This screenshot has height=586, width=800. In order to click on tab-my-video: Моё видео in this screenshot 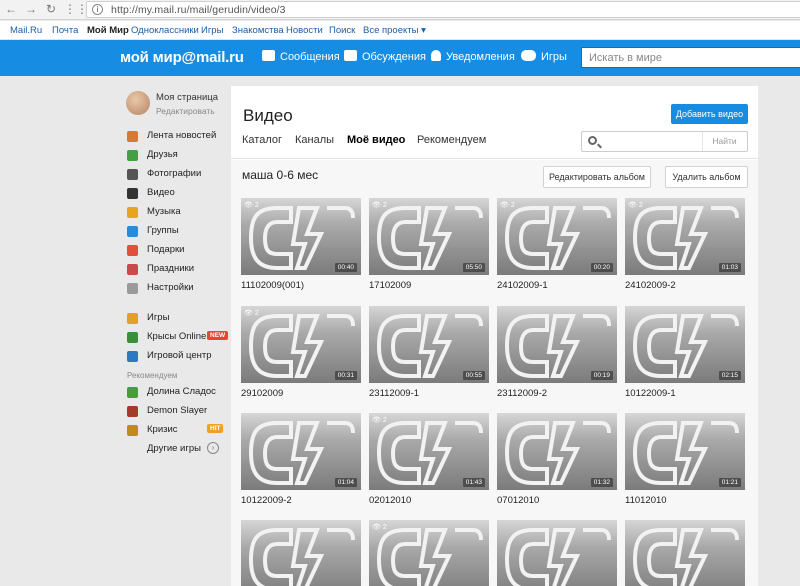, I will do `click(376, 140)`.